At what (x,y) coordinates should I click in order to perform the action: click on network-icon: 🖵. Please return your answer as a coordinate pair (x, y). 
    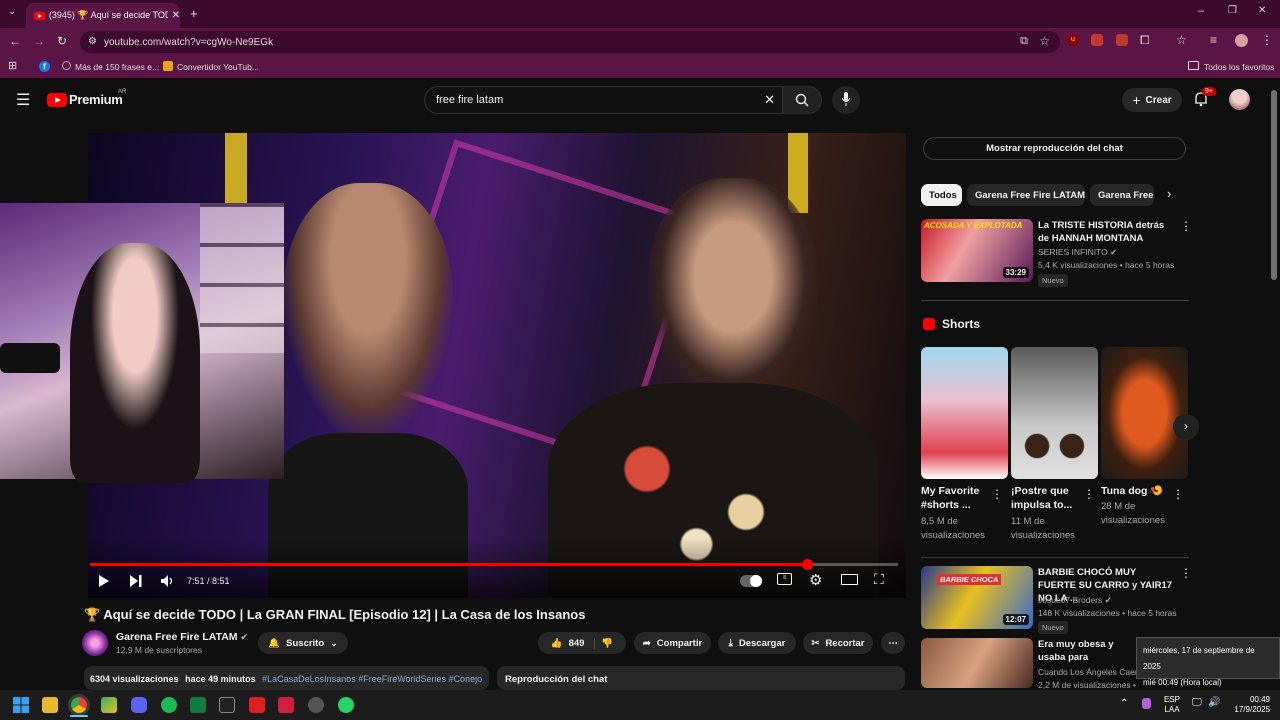
    Looking at the image, I should click on (1197, 703).